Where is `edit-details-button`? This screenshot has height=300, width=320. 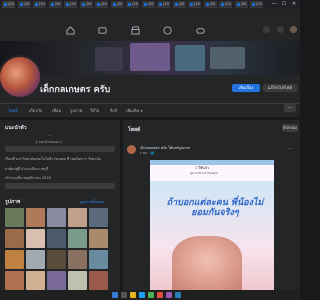
edit-details-button is located at coordinates (60, 186).